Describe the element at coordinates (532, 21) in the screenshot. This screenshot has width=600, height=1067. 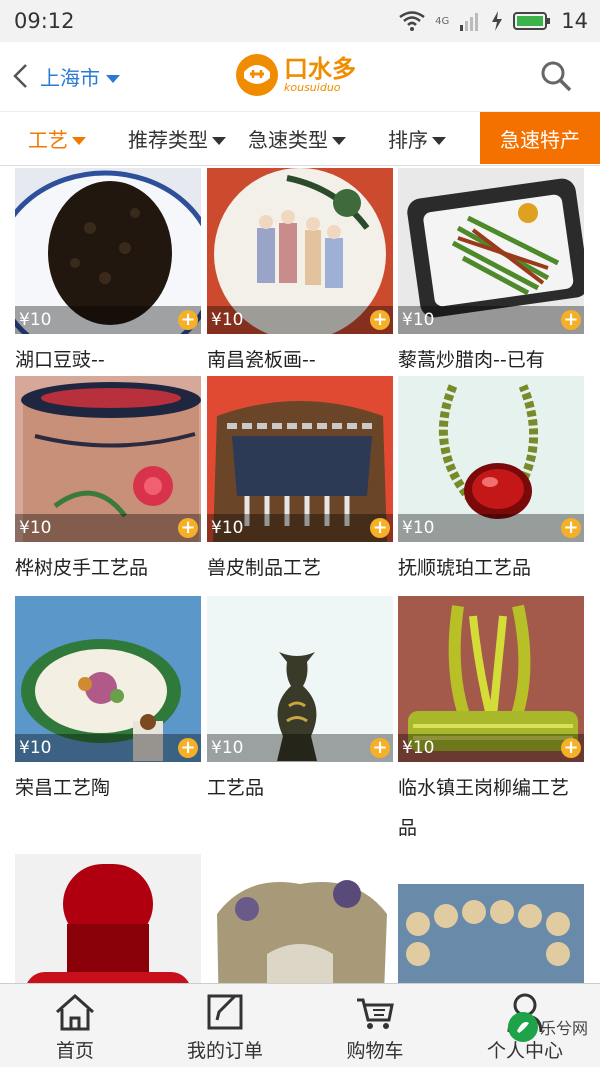
I see `battery-icon` at that location.